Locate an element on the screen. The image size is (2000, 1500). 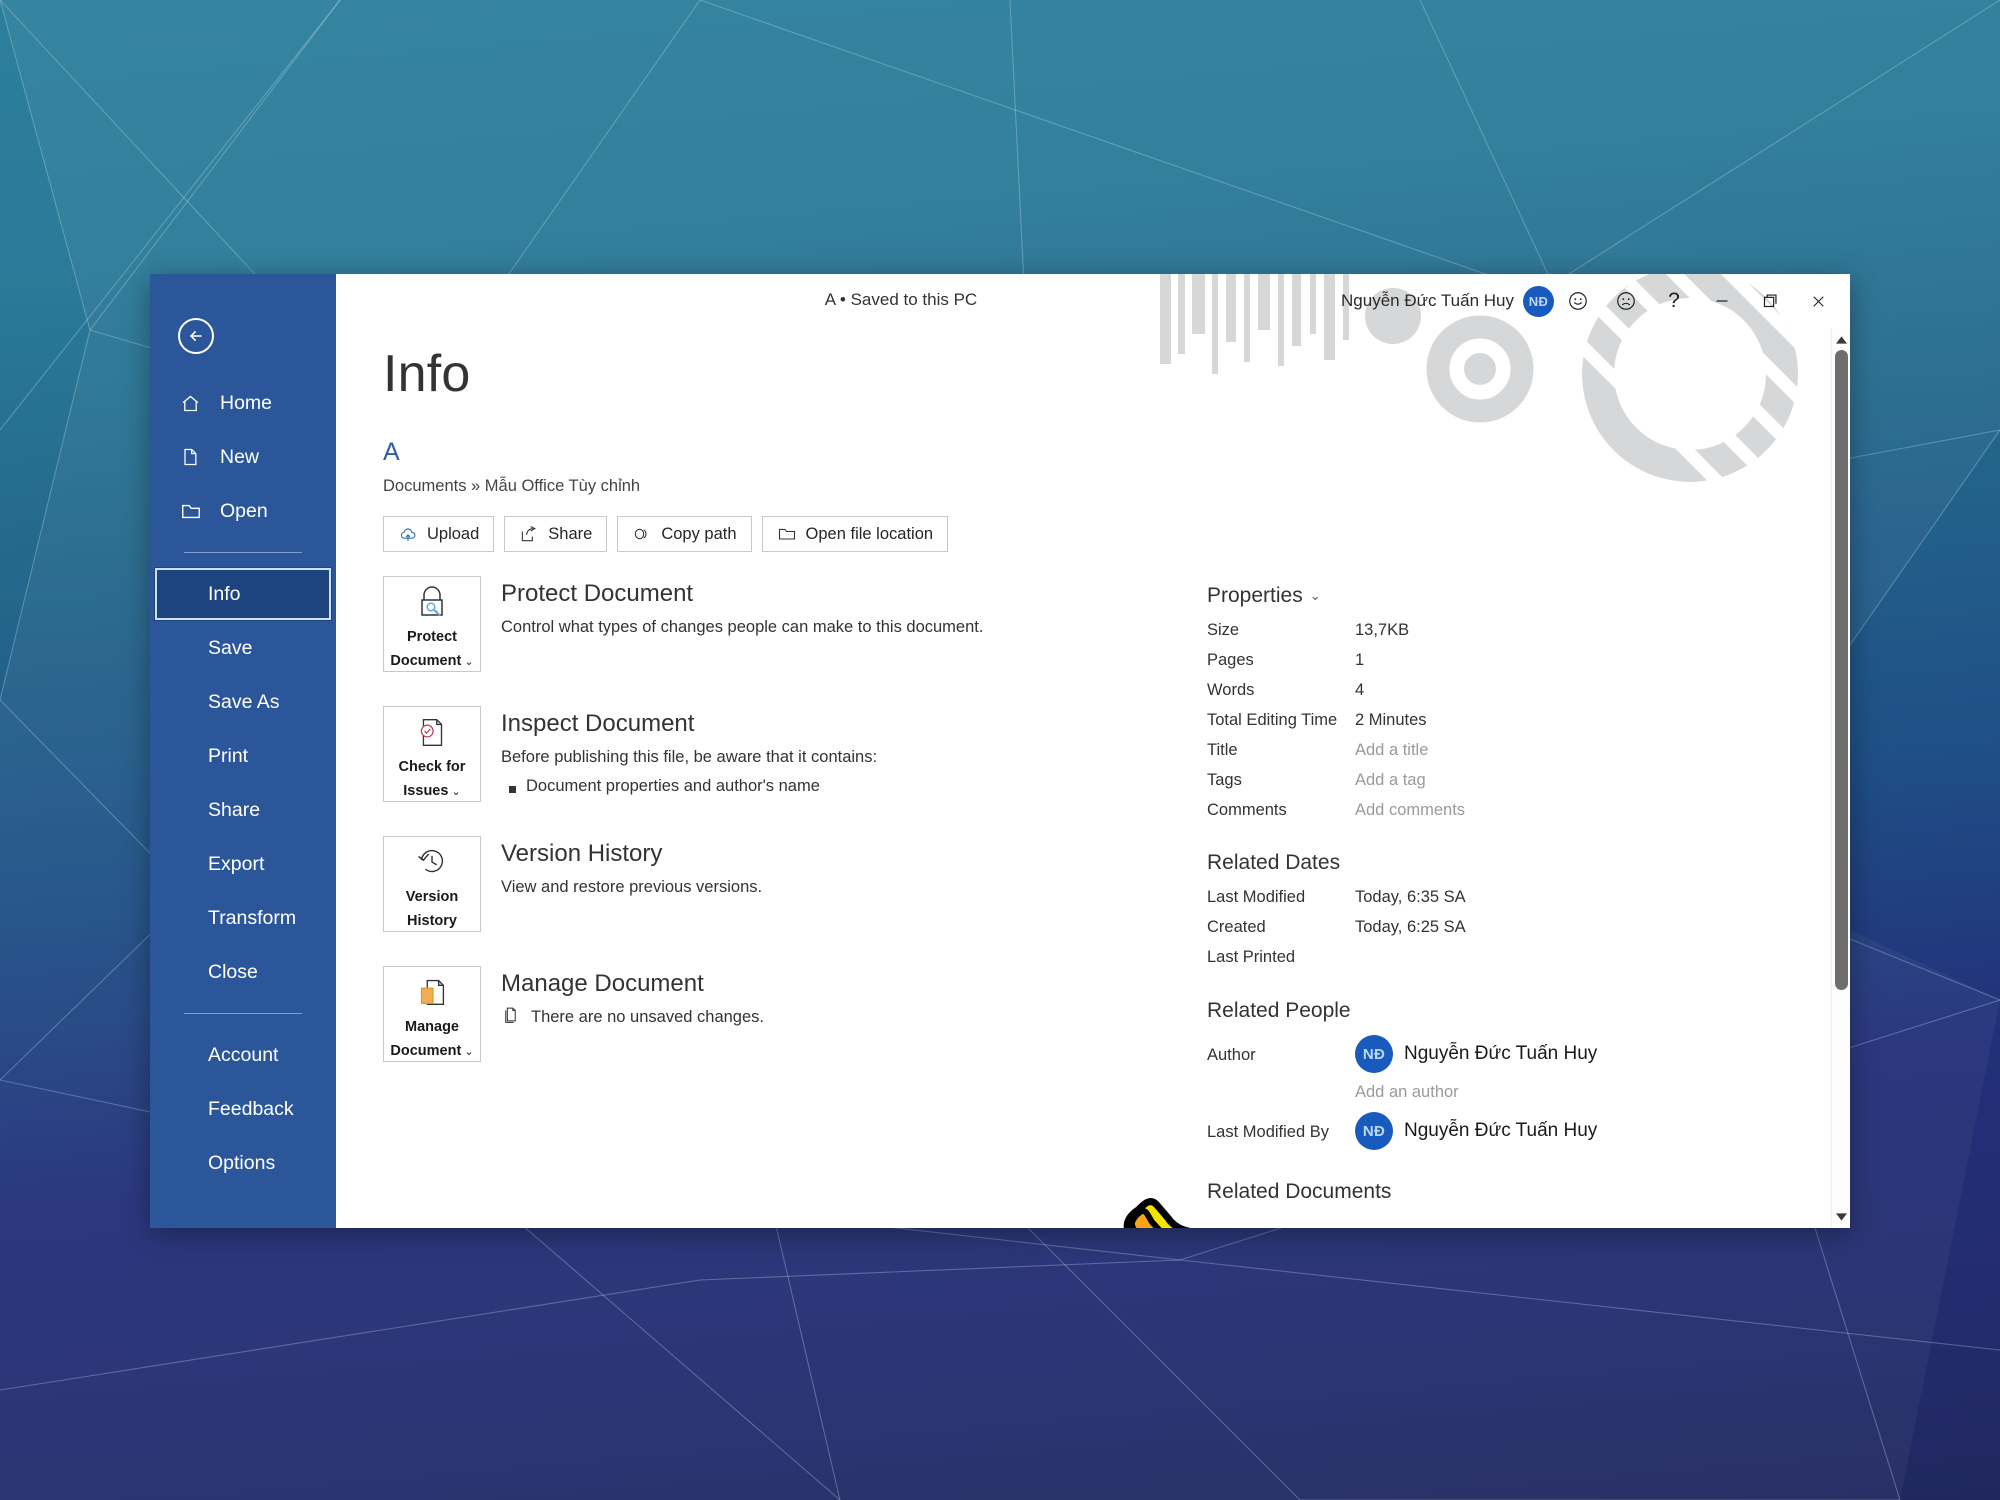
property-value: 2 Minutes is located at coordinates (1391, 721).